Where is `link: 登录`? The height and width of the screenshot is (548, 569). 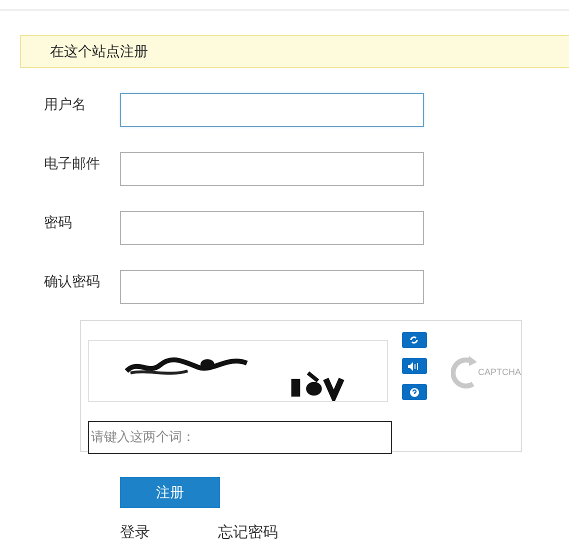 link: 登录 is located at coordinates (135, 532).